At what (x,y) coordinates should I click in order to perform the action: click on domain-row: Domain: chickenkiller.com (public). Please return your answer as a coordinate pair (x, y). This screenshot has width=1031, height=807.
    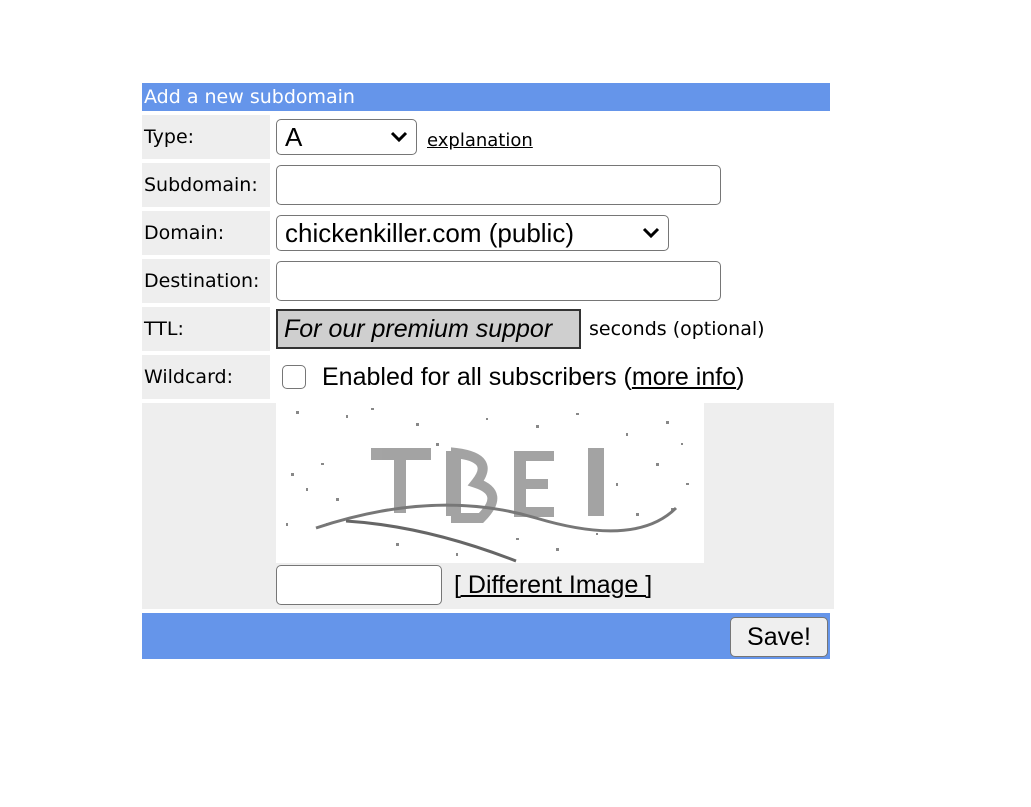
    Looking at the image, I should click on (488, 233).